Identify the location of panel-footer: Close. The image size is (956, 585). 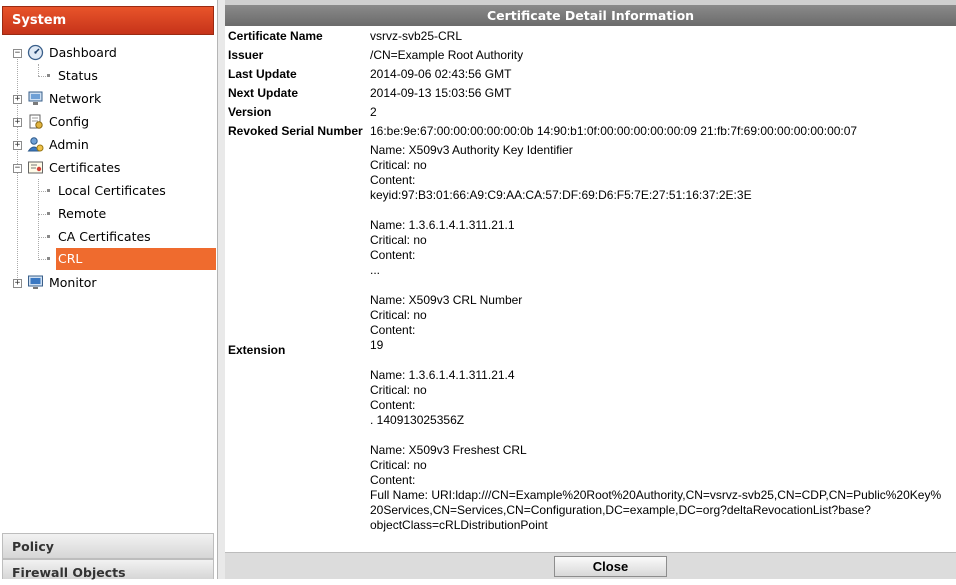
(590, 565).